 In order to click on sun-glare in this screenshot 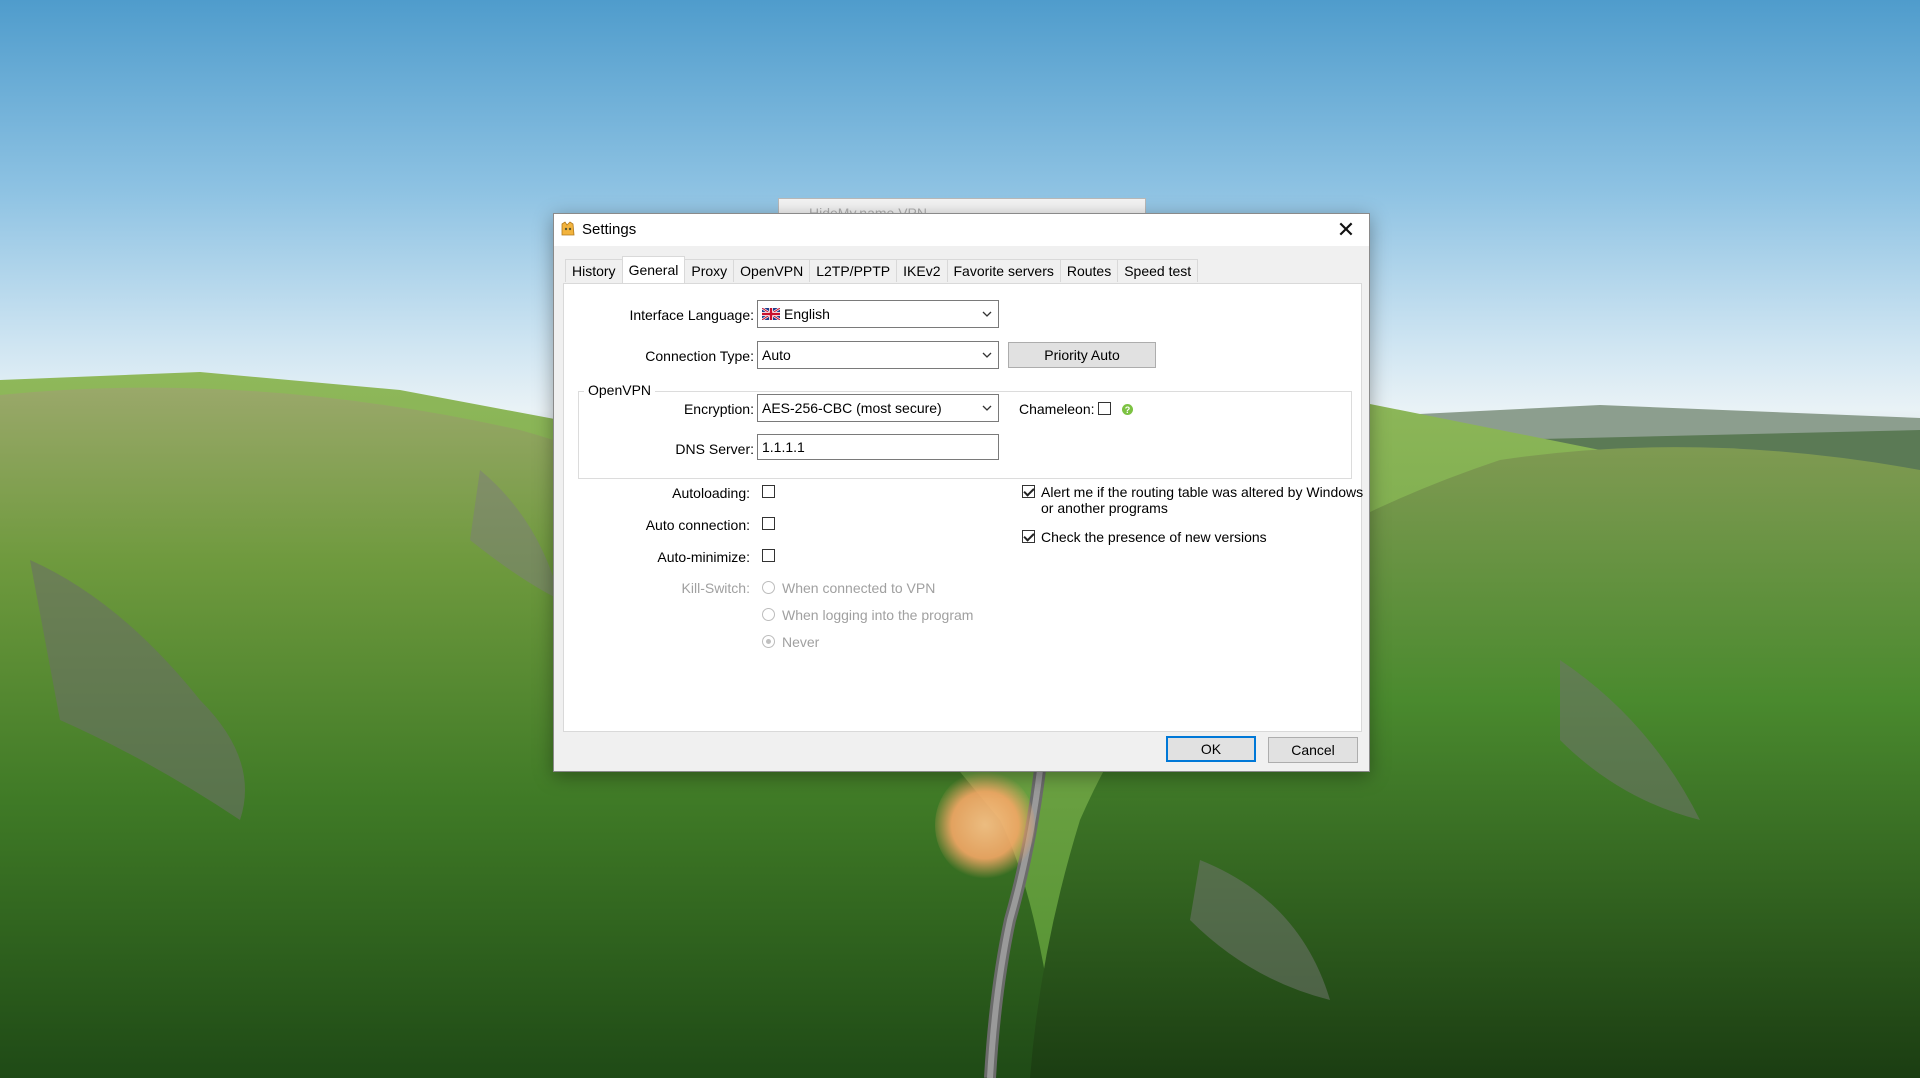, I will do `click(985, 825)`.